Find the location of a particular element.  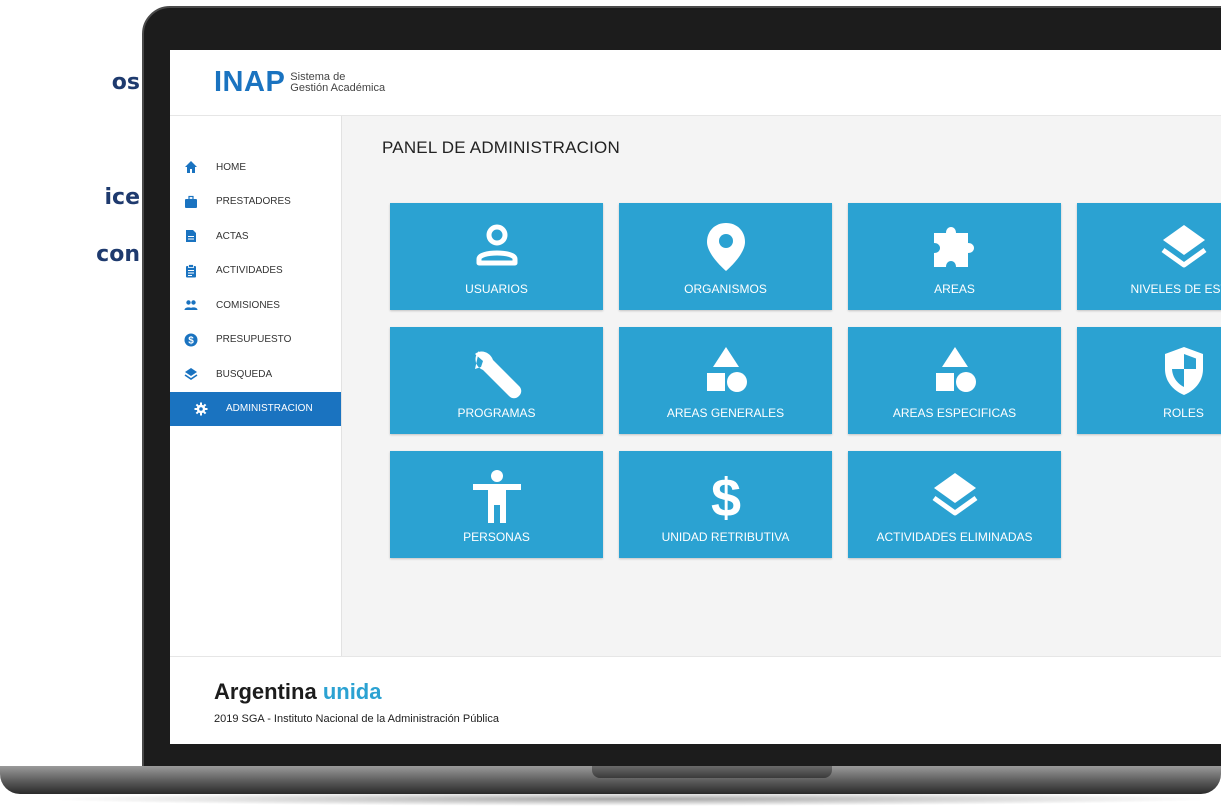

briefcase-icon is located at coordinates (191, 202).